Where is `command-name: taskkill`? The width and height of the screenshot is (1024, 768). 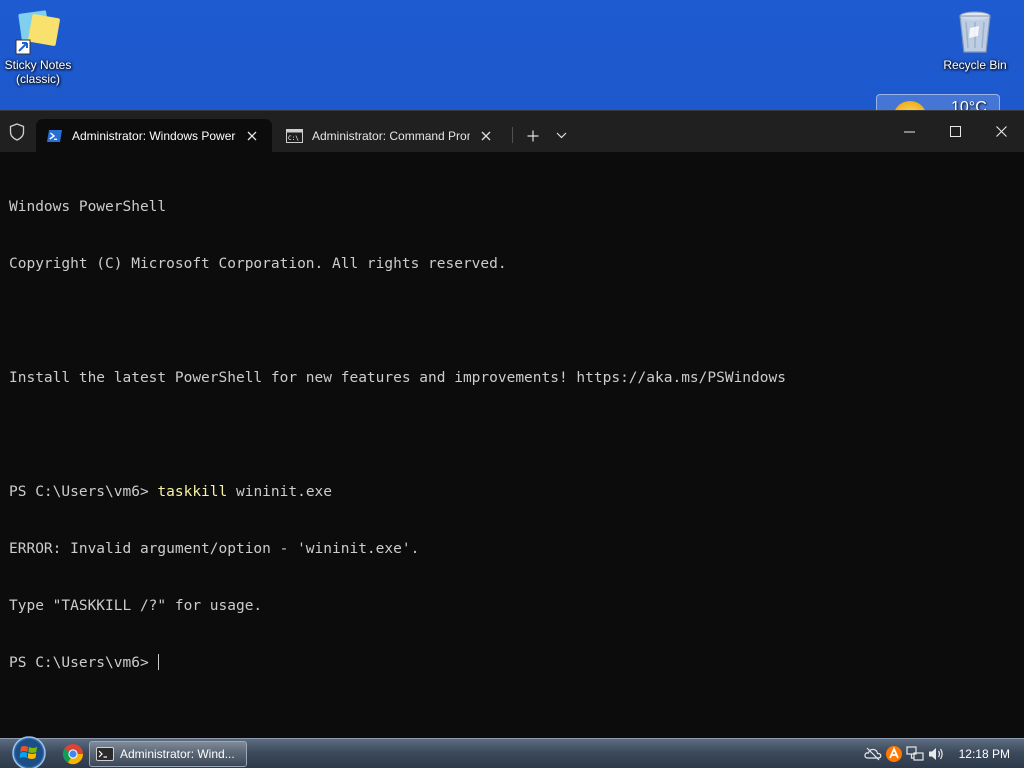
command-name: taskkill is located at coordinates (192, 492).